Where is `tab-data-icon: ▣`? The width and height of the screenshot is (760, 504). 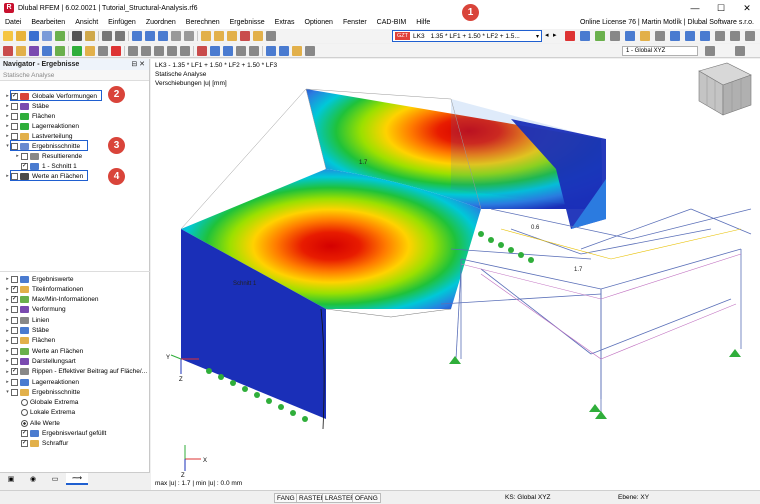 tab-data-icon: ▣ is located at coordinates (11, 479).